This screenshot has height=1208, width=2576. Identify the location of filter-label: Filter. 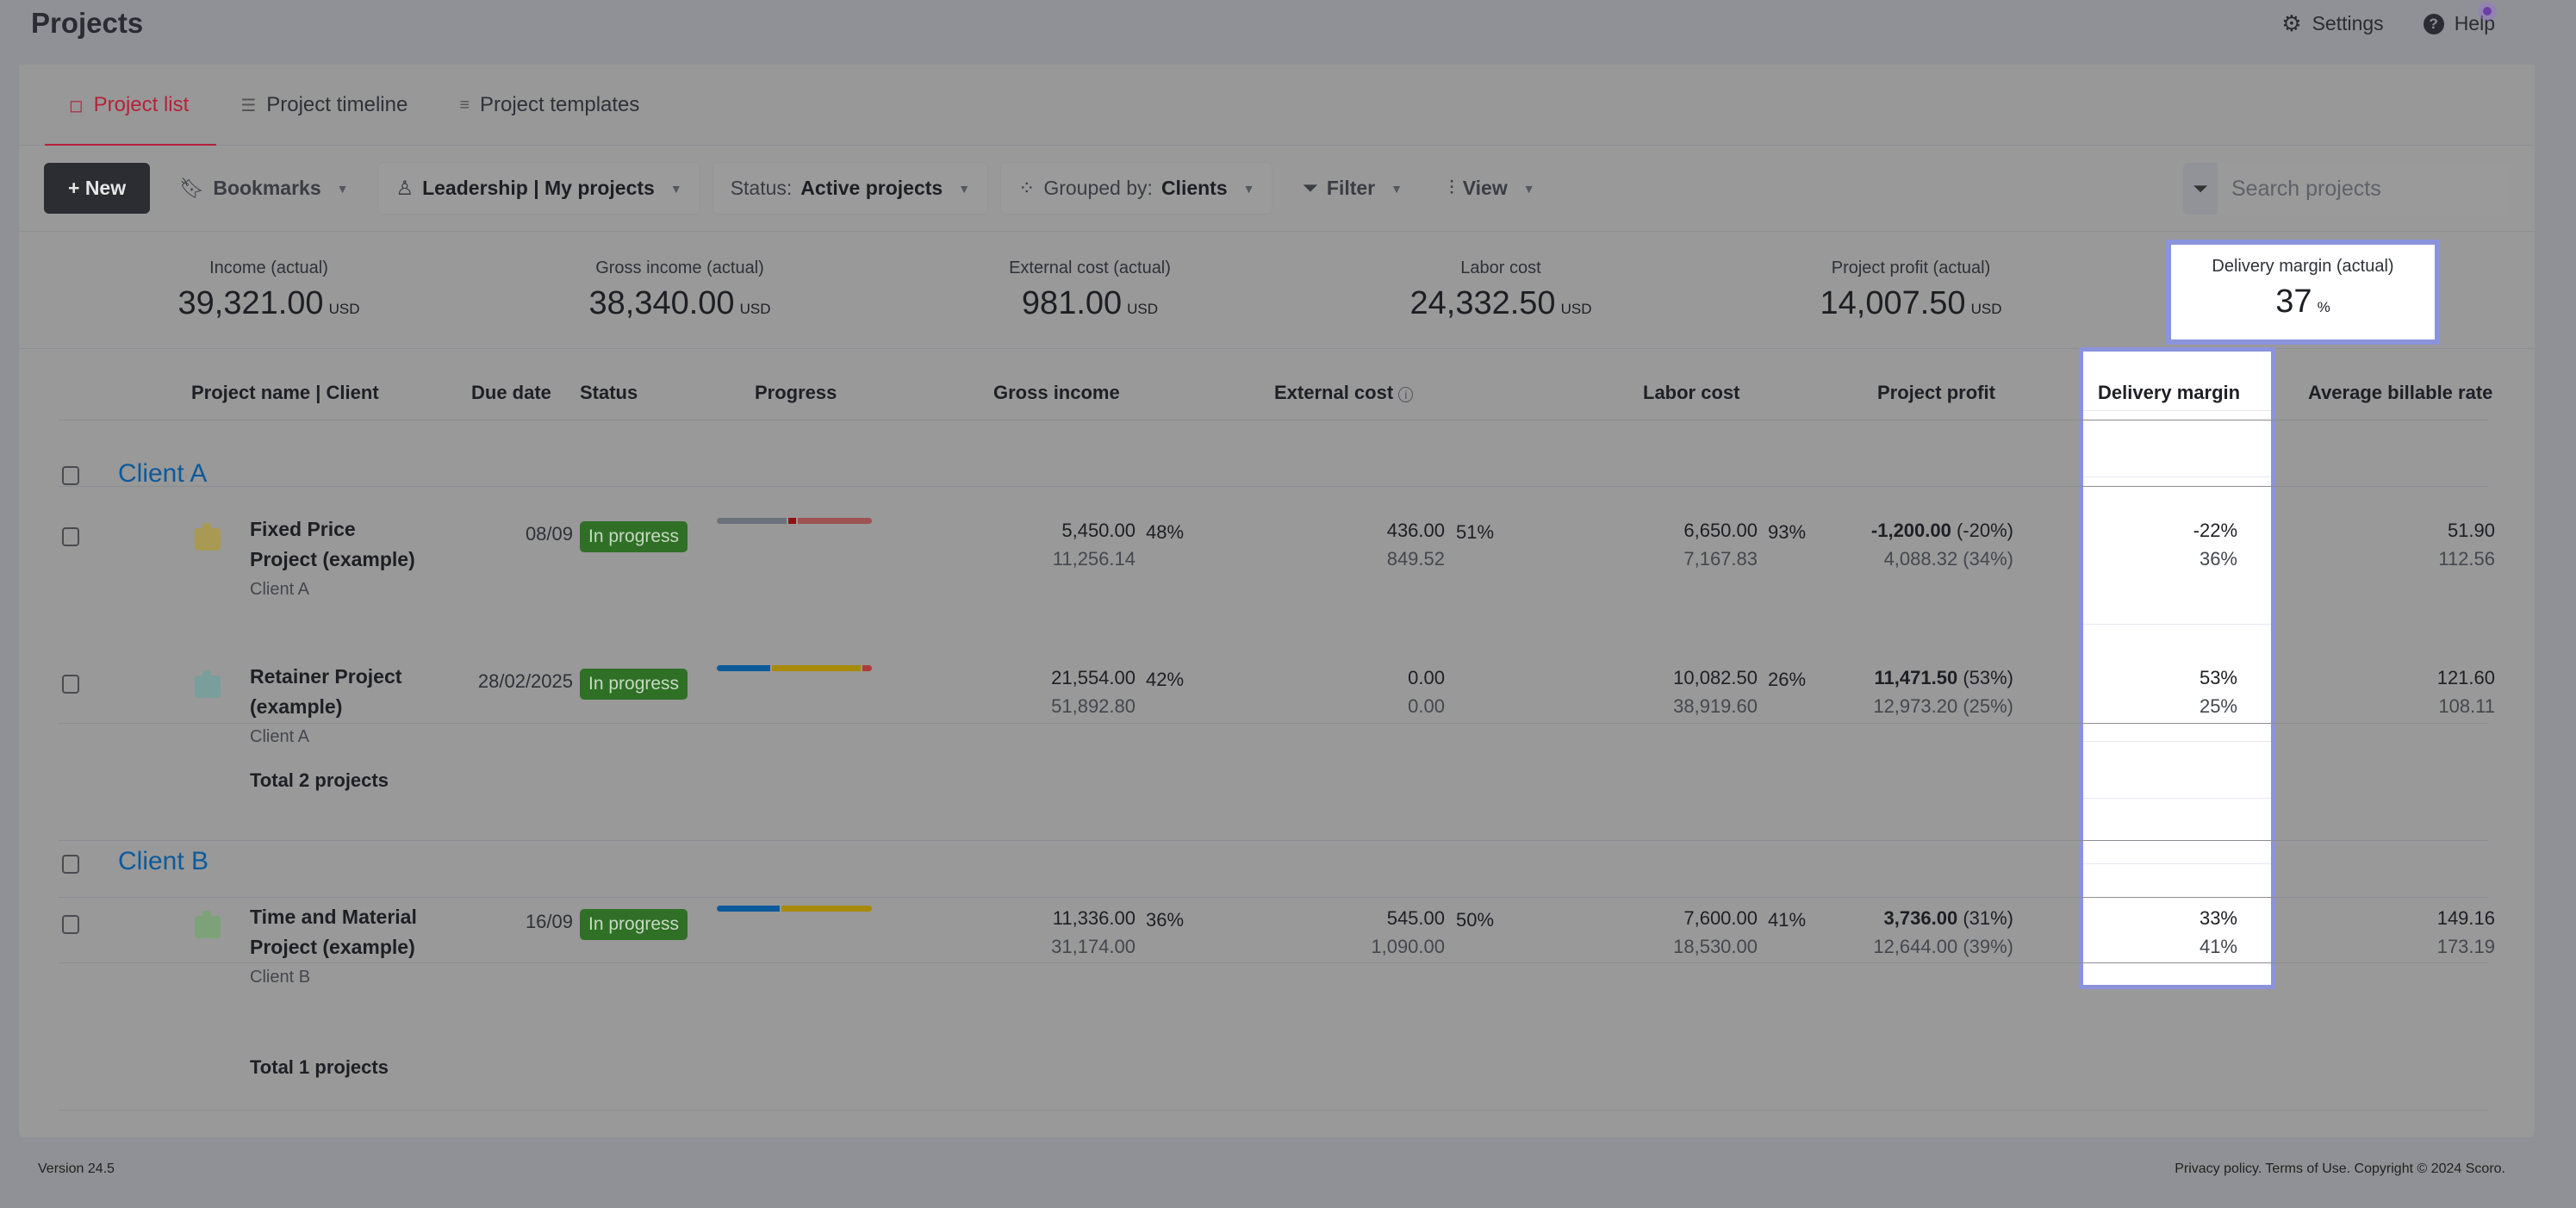
(1351, 188).